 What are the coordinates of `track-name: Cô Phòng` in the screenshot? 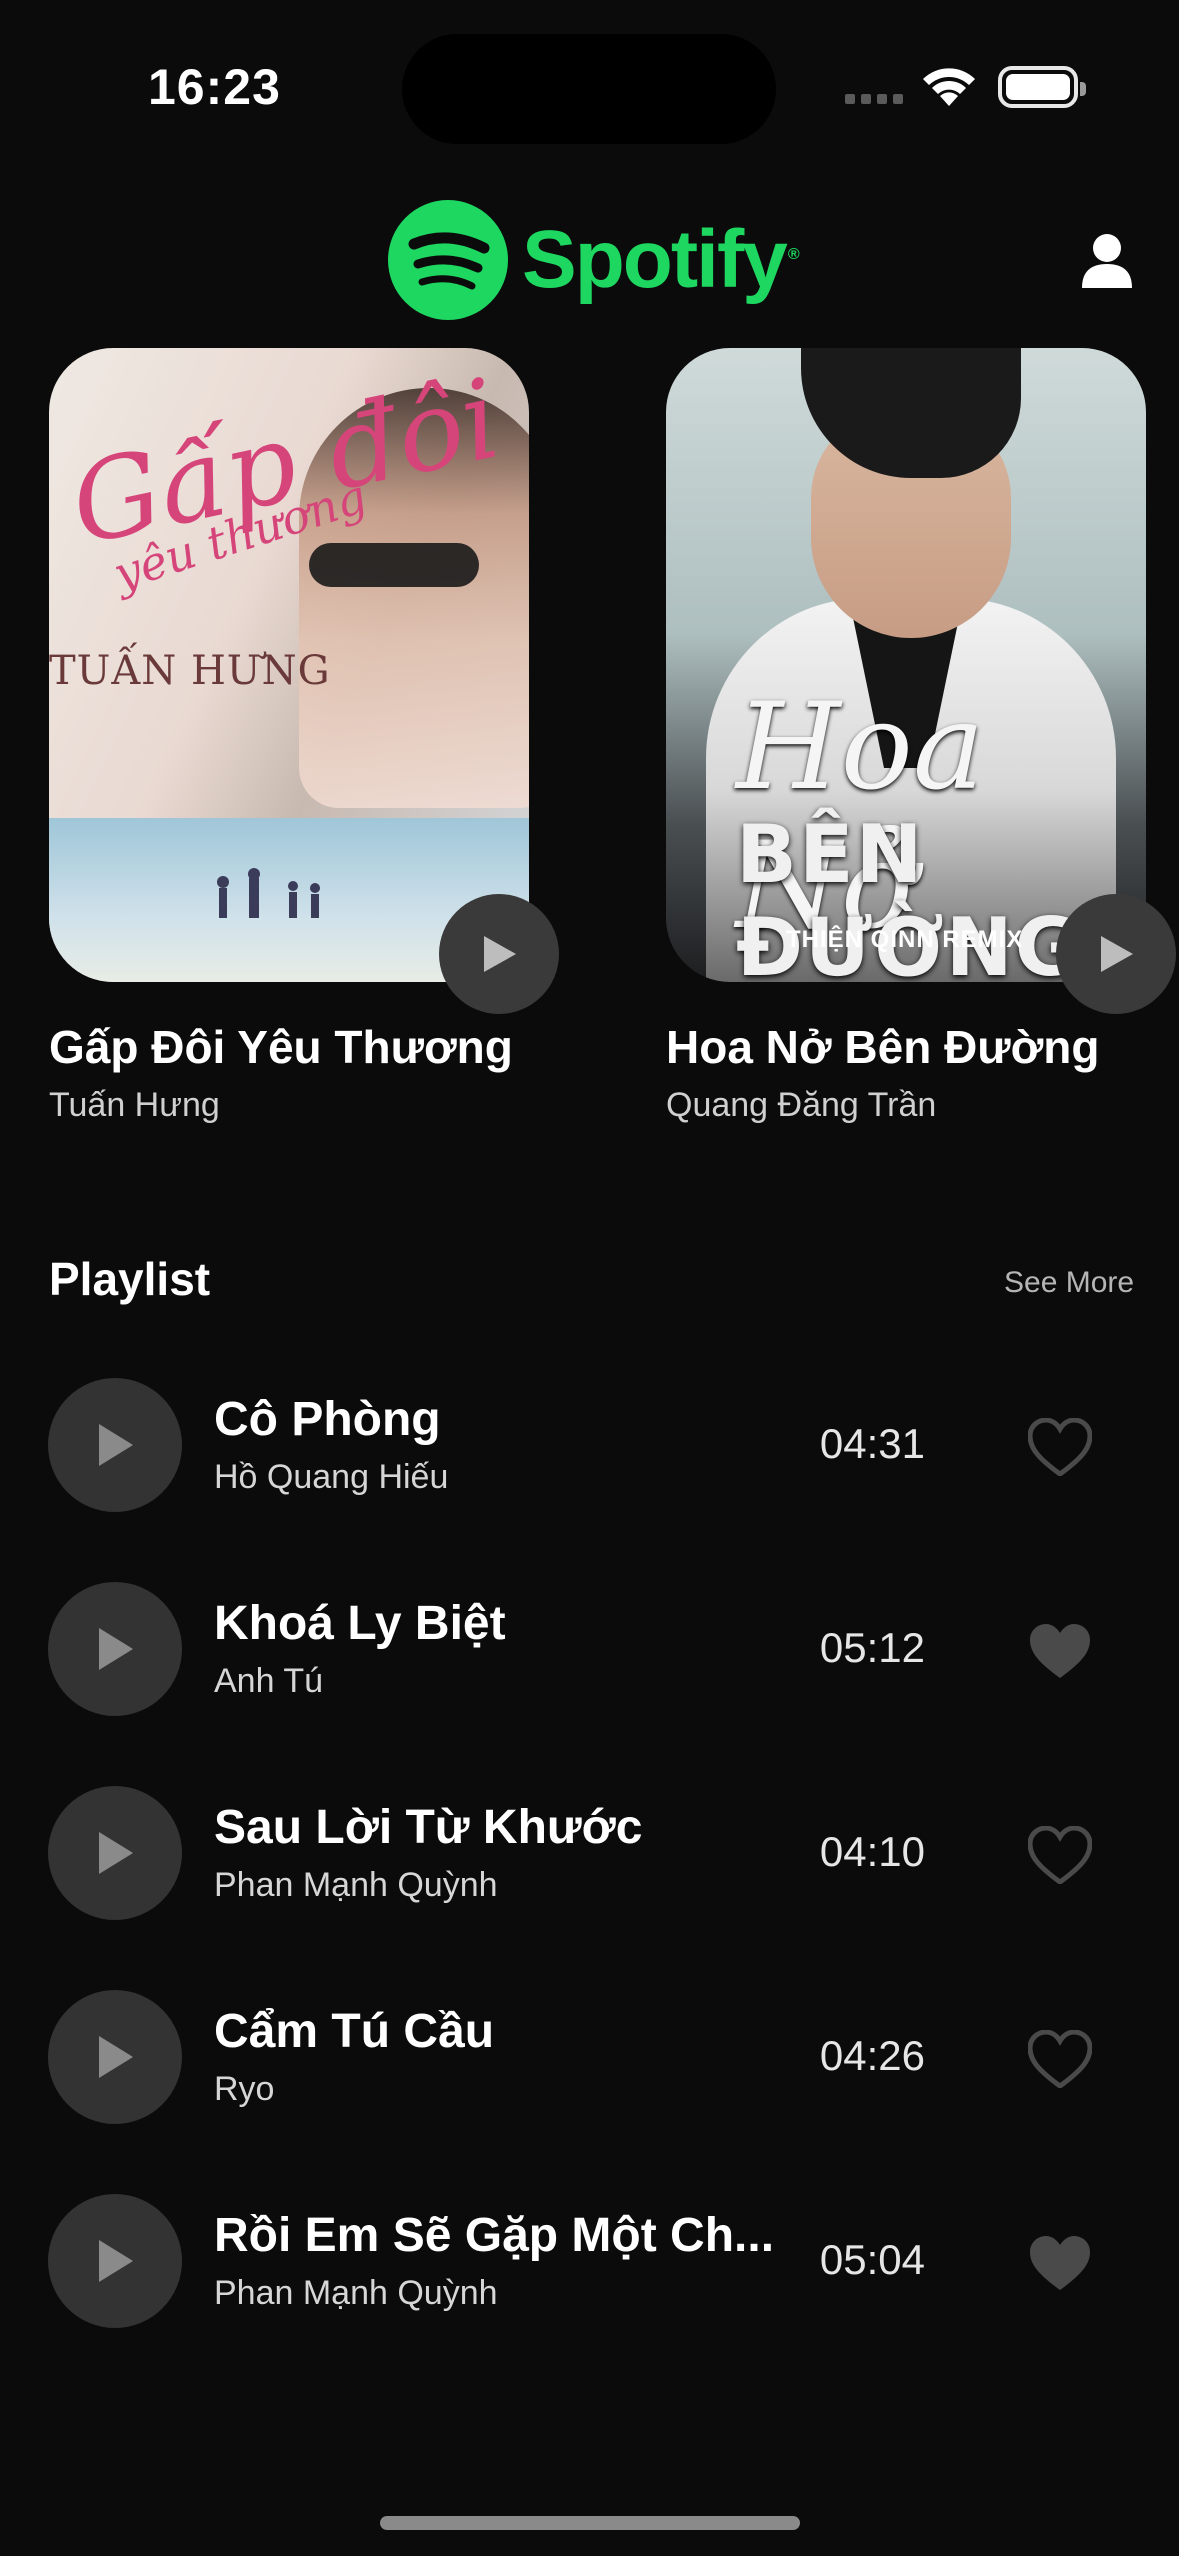 It's located at (327, 1419).